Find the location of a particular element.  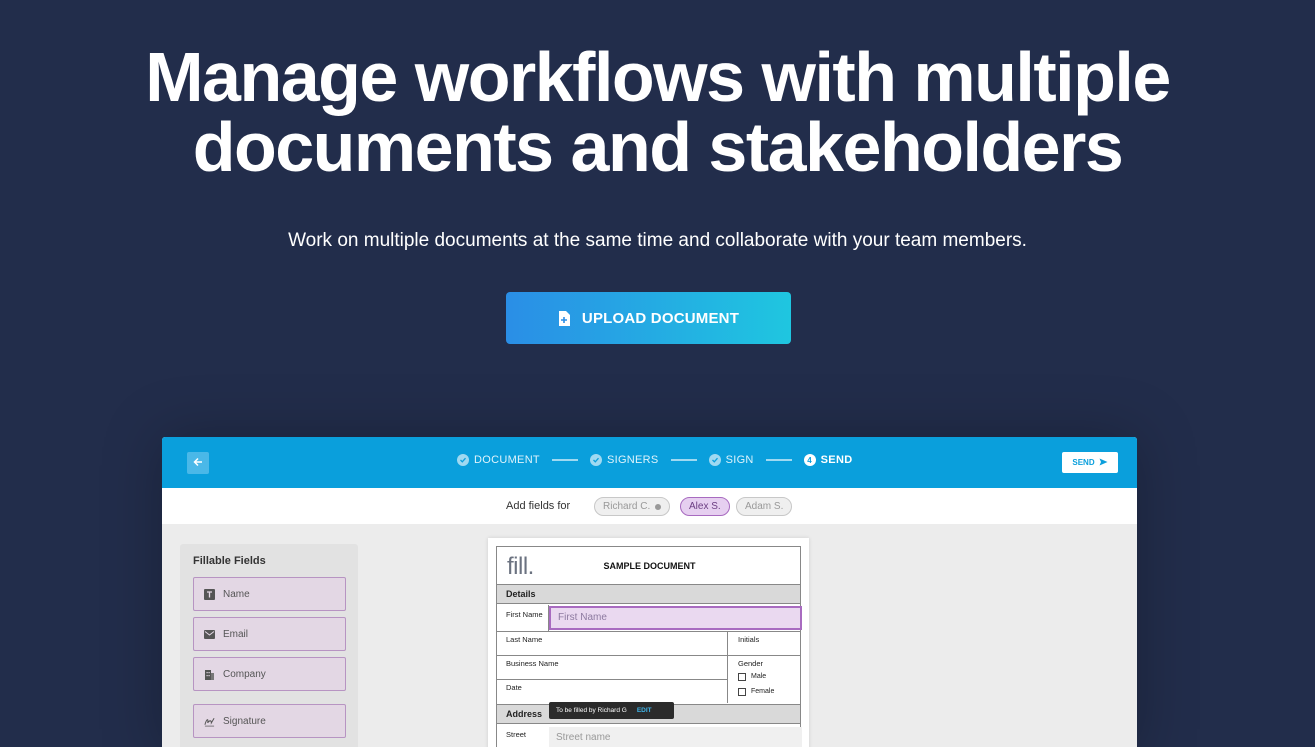

send-button: SEND is located at coordinates (1090, 462).